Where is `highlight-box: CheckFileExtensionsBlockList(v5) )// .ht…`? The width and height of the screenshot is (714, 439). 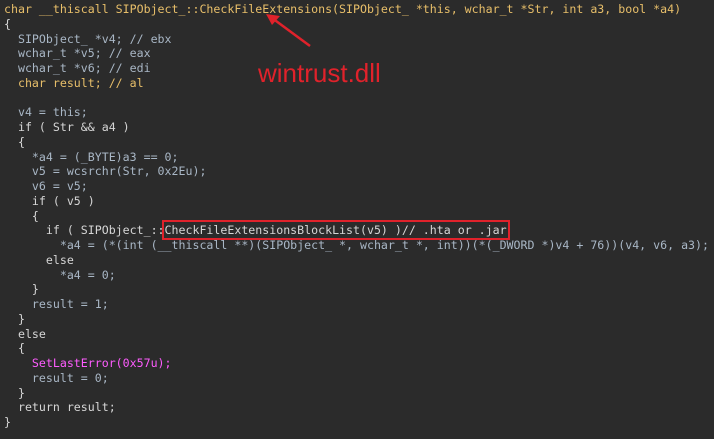 highlight-box: CheckFileExtensionsBlockList(v5) )// .ht… is located at coordinates (335, 230).